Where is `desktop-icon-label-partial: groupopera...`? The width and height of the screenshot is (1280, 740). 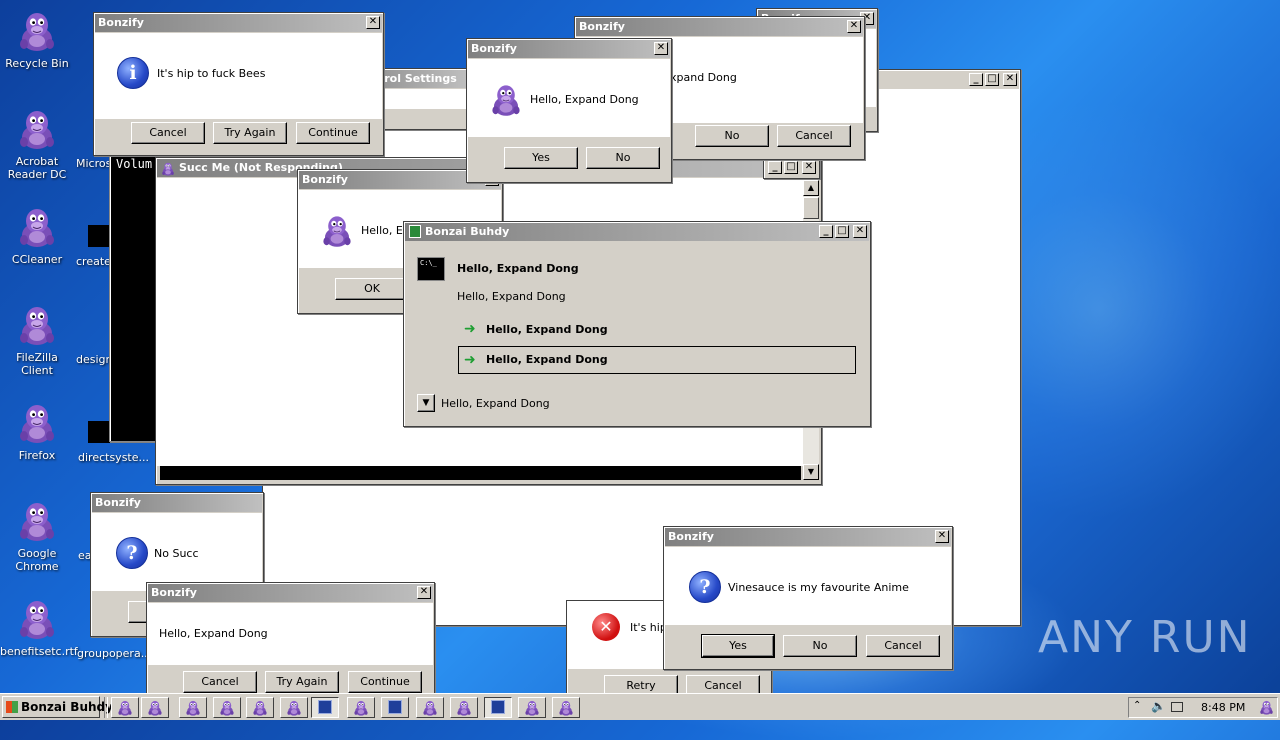
desktop-icon-label-partial: groupopera... is located at coordinates (114, 653).